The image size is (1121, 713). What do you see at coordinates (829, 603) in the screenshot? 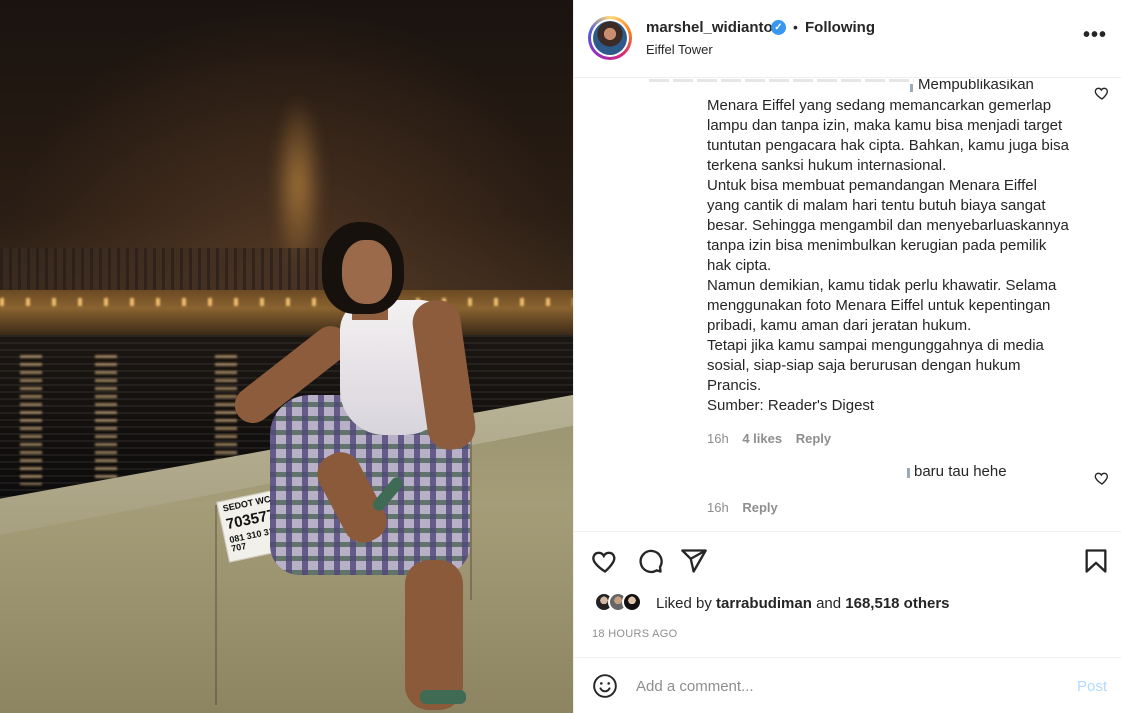
I see `liked-by-and: and` at bounding box center [829, 603].